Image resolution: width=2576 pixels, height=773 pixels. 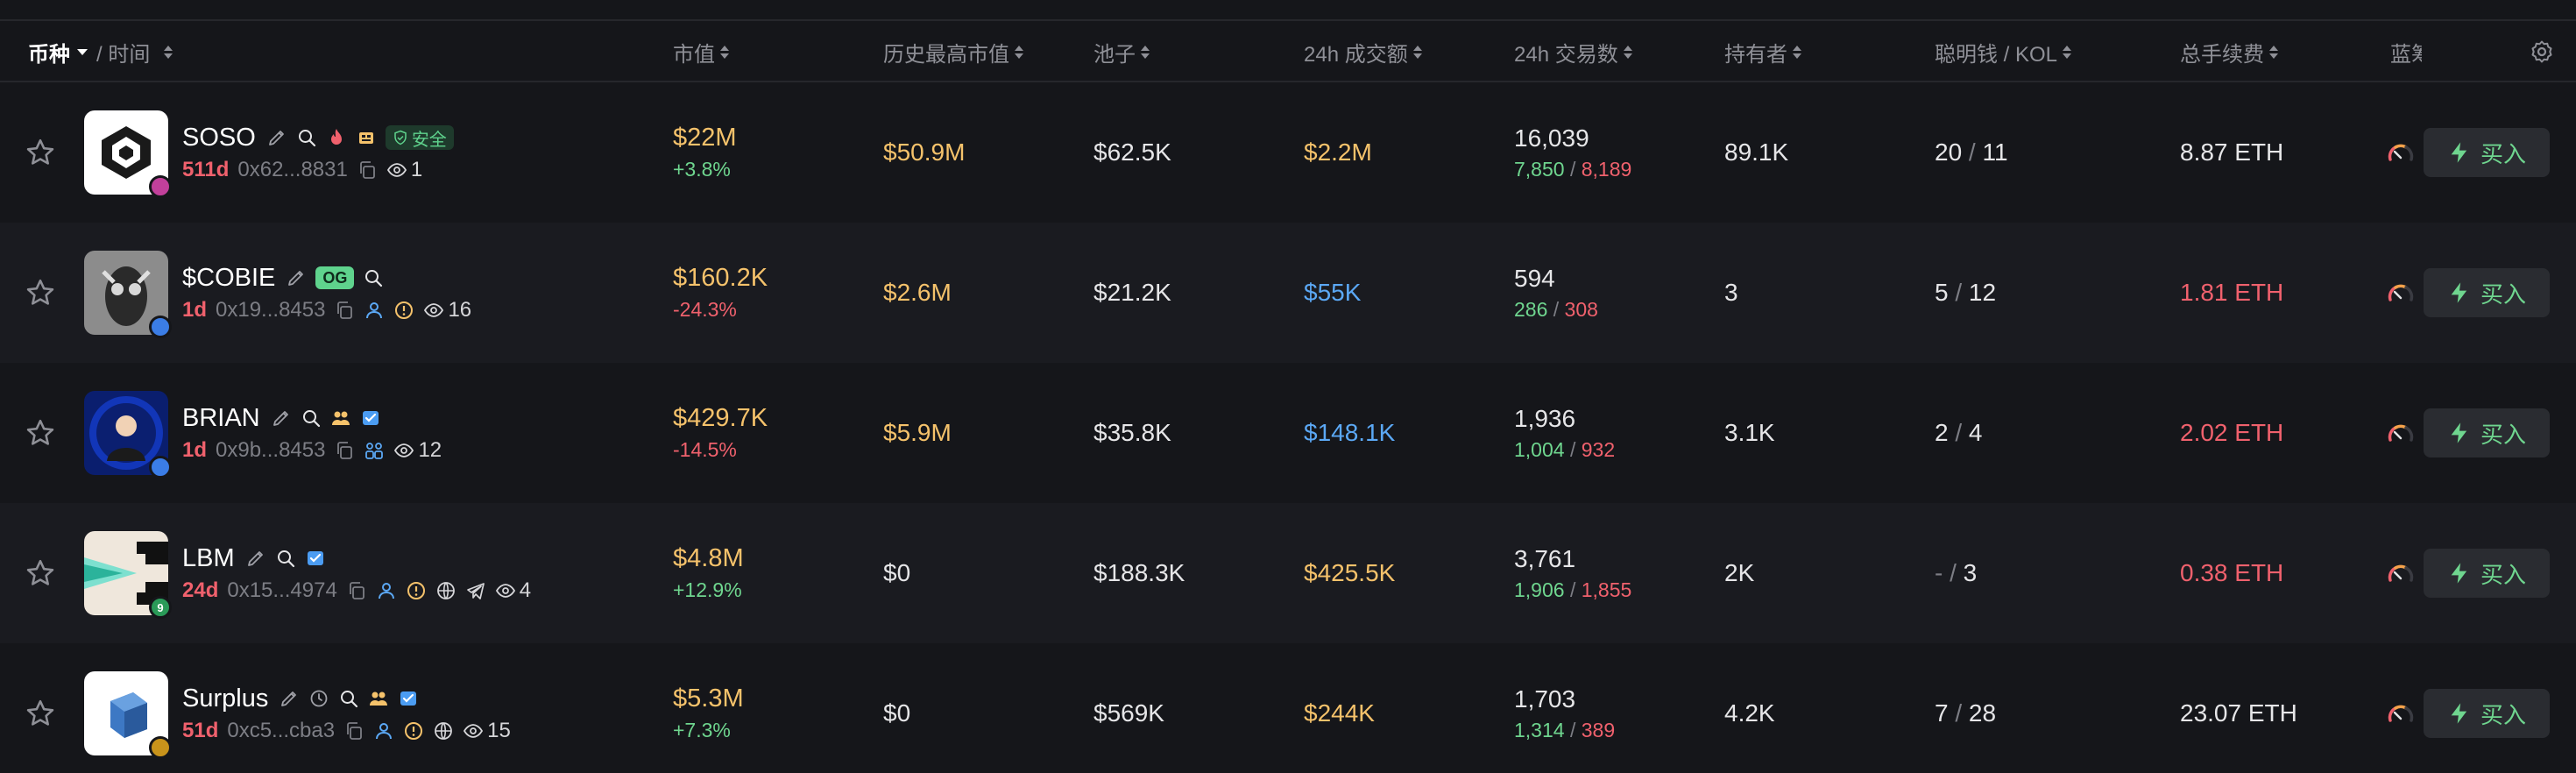 I want to click on users-icon, so click(x=374, y=451).